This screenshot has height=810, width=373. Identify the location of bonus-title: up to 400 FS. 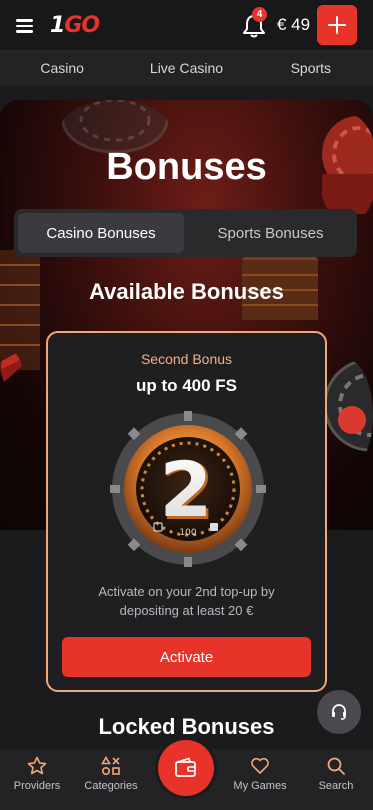
(186, 385).